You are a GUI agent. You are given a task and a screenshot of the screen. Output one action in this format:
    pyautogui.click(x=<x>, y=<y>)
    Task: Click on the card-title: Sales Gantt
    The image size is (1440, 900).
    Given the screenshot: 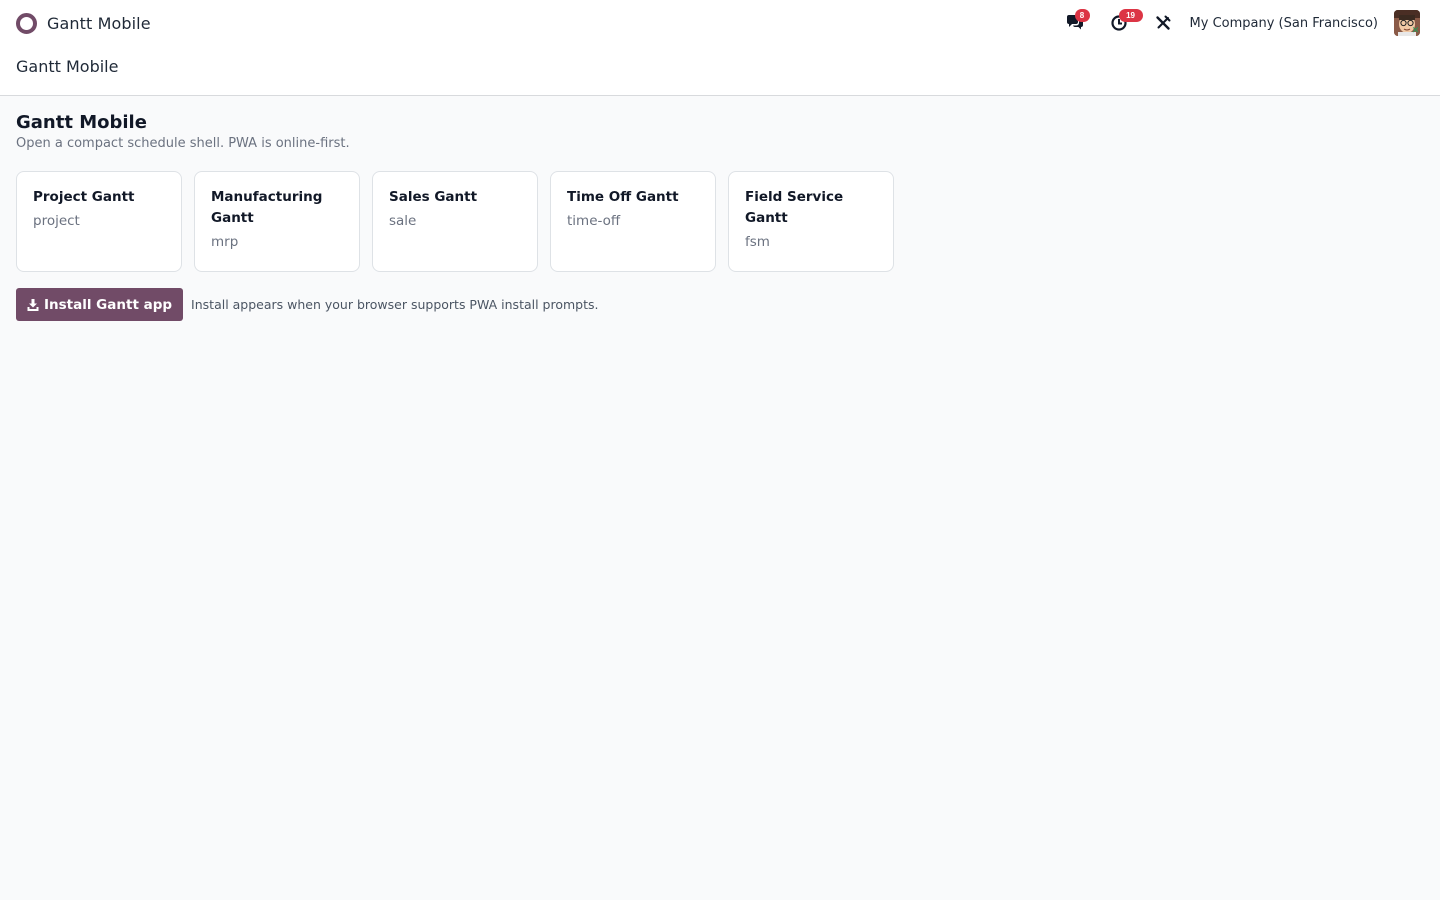 What is the action you would take?
    pyautogui.click(x=433, y=197)
    